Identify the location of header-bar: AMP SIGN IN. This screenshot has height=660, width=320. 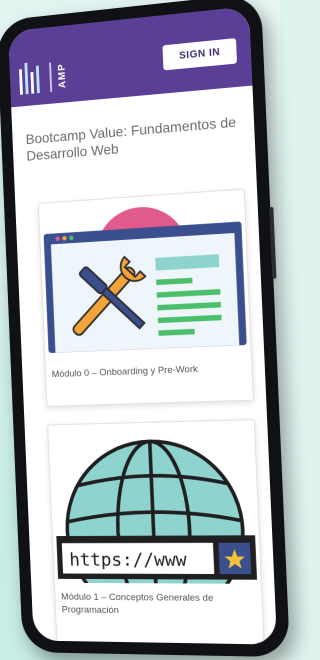
(130, 57).